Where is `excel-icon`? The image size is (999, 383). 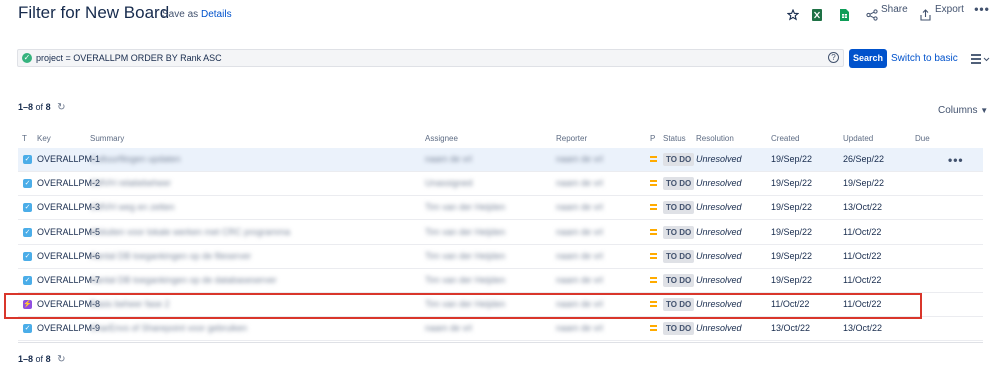
excel-icon is located at coordinates (817, 15).